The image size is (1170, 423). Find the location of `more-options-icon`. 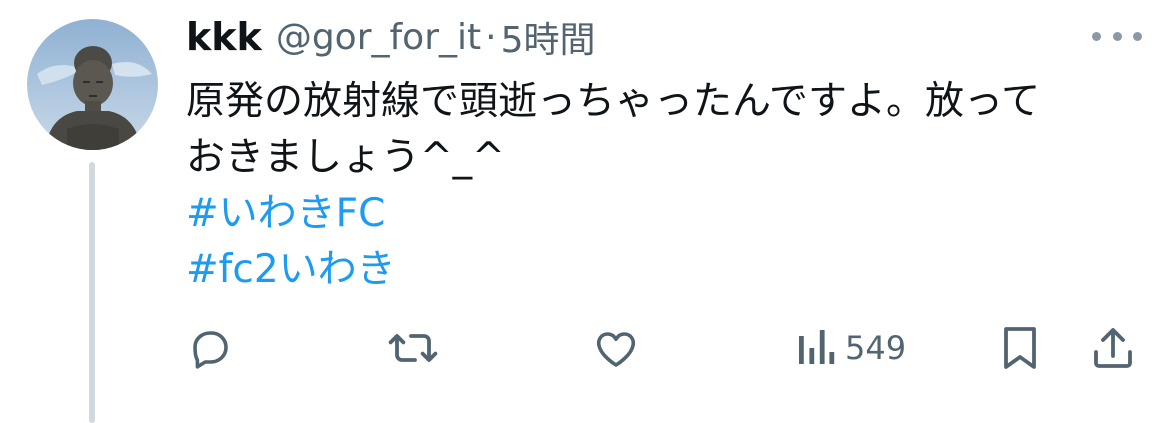

more-options-icon is located at coordinates (1117, 36).